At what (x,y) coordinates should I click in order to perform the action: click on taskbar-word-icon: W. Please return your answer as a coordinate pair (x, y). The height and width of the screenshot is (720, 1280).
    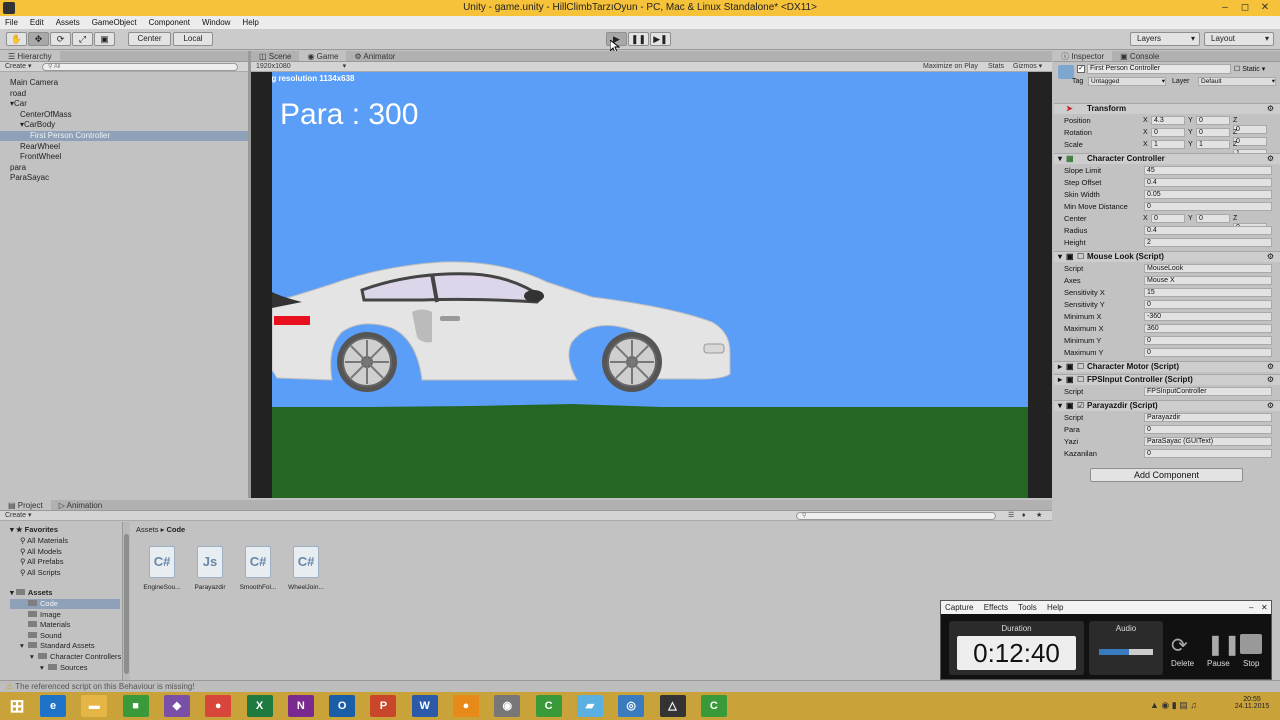
    Looking at the image, I should click on (424, 706).